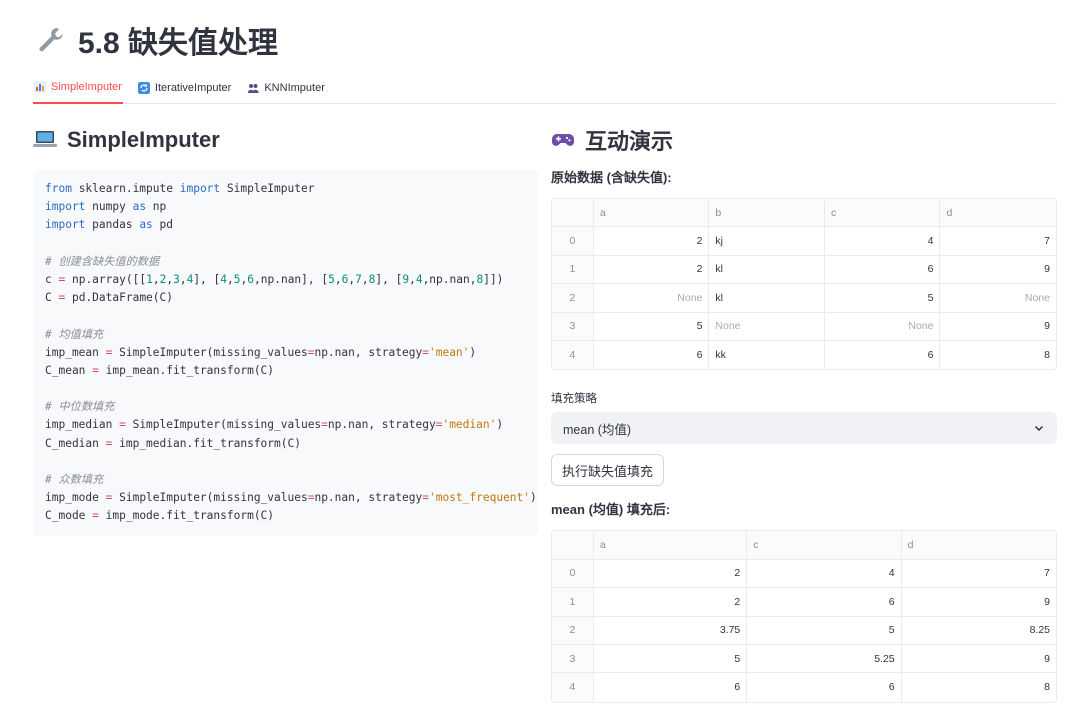 This screenshot has width=1080, height=718. Describe the element at coordinates (611, 177) in the screenshot. I see `original-data-label: 原始数据 (含缺失值):` at that location.